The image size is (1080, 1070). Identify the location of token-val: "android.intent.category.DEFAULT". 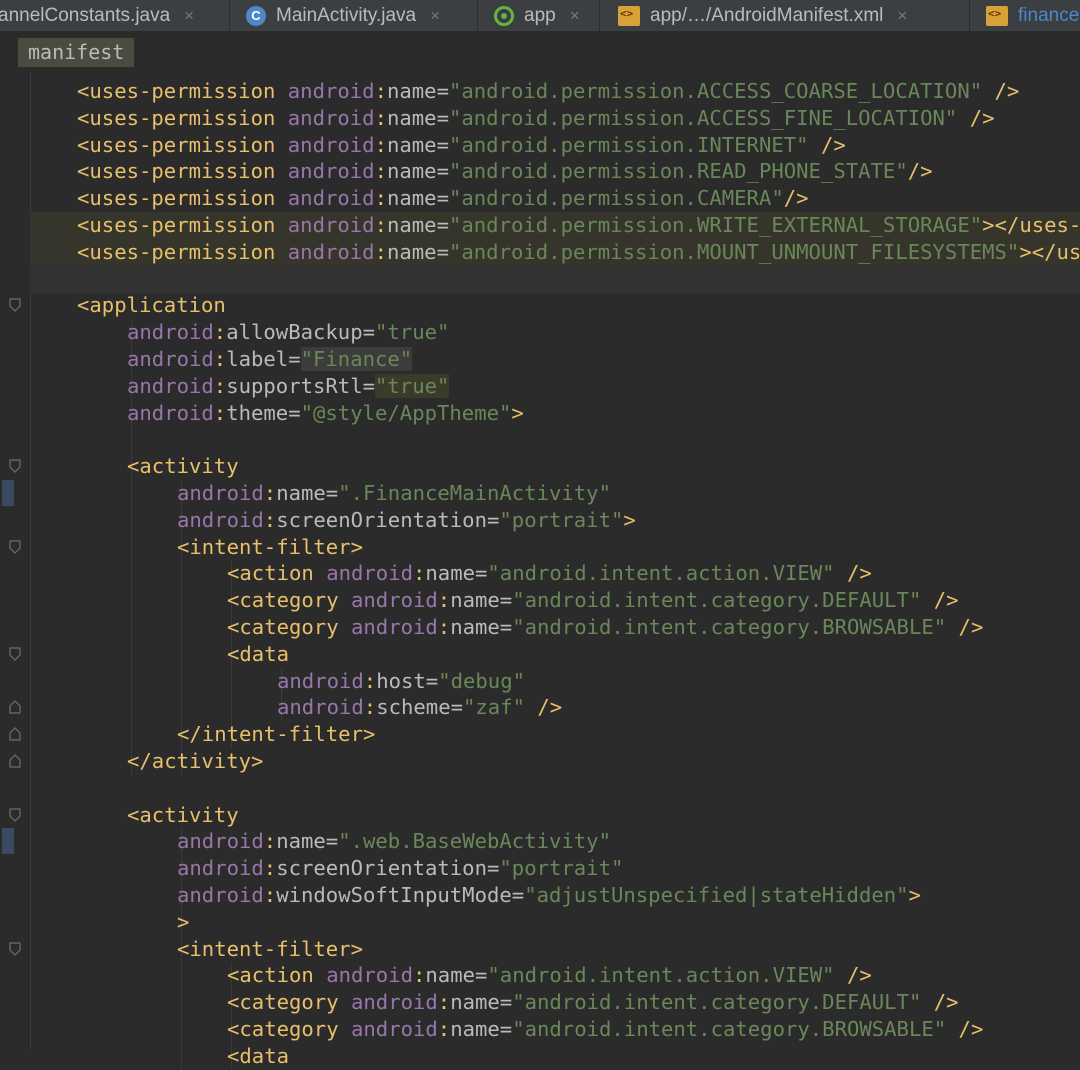
(717, 1002).